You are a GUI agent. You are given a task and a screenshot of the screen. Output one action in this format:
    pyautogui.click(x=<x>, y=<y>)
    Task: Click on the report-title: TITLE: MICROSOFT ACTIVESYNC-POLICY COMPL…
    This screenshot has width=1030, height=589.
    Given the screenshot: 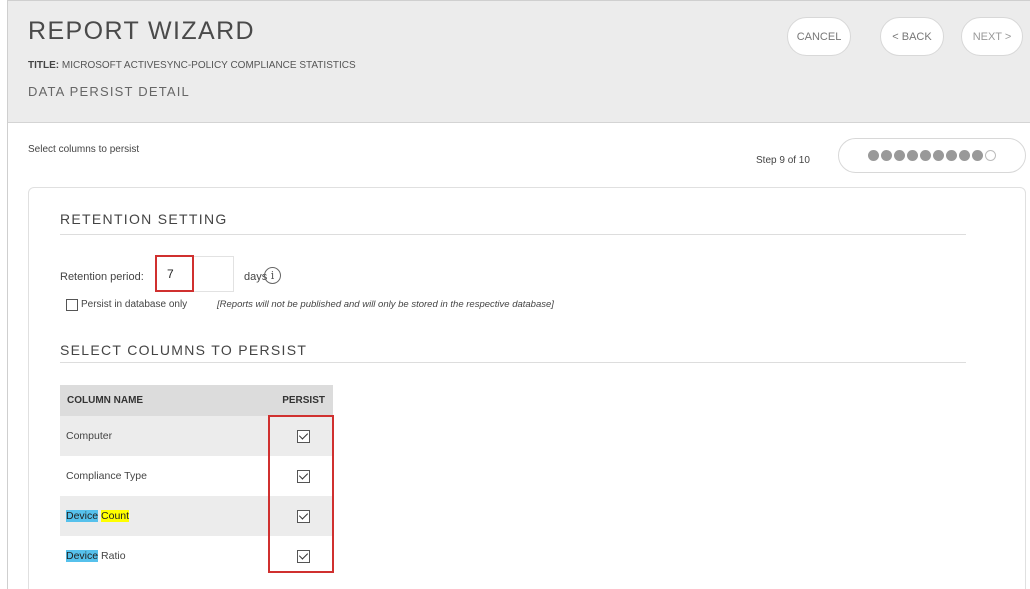 What is the action you would take?
    pyautogui.click(x=192, y=65)
    